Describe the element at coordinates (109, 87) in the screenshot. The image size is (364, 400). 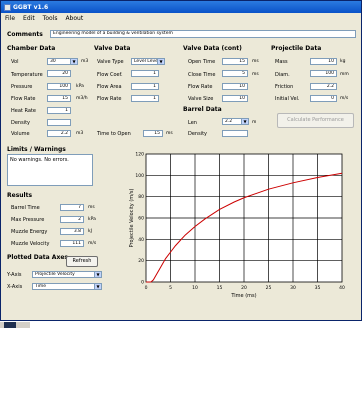
I see `valve-area-label: Flow Area` at that location.